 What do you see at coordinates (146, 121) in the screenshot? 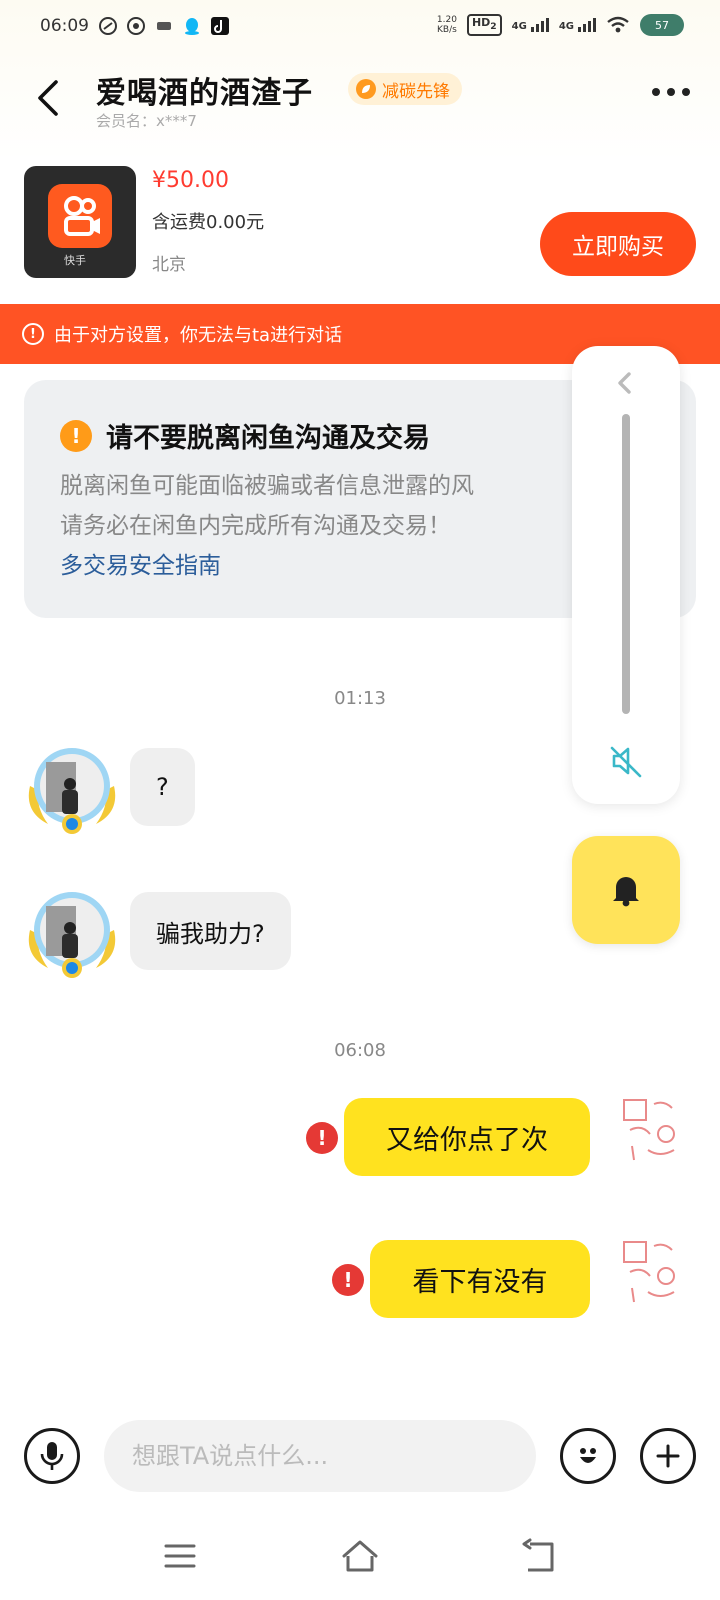
I see `member-name: 会员名：x***7` at bounding box center [146, 121].